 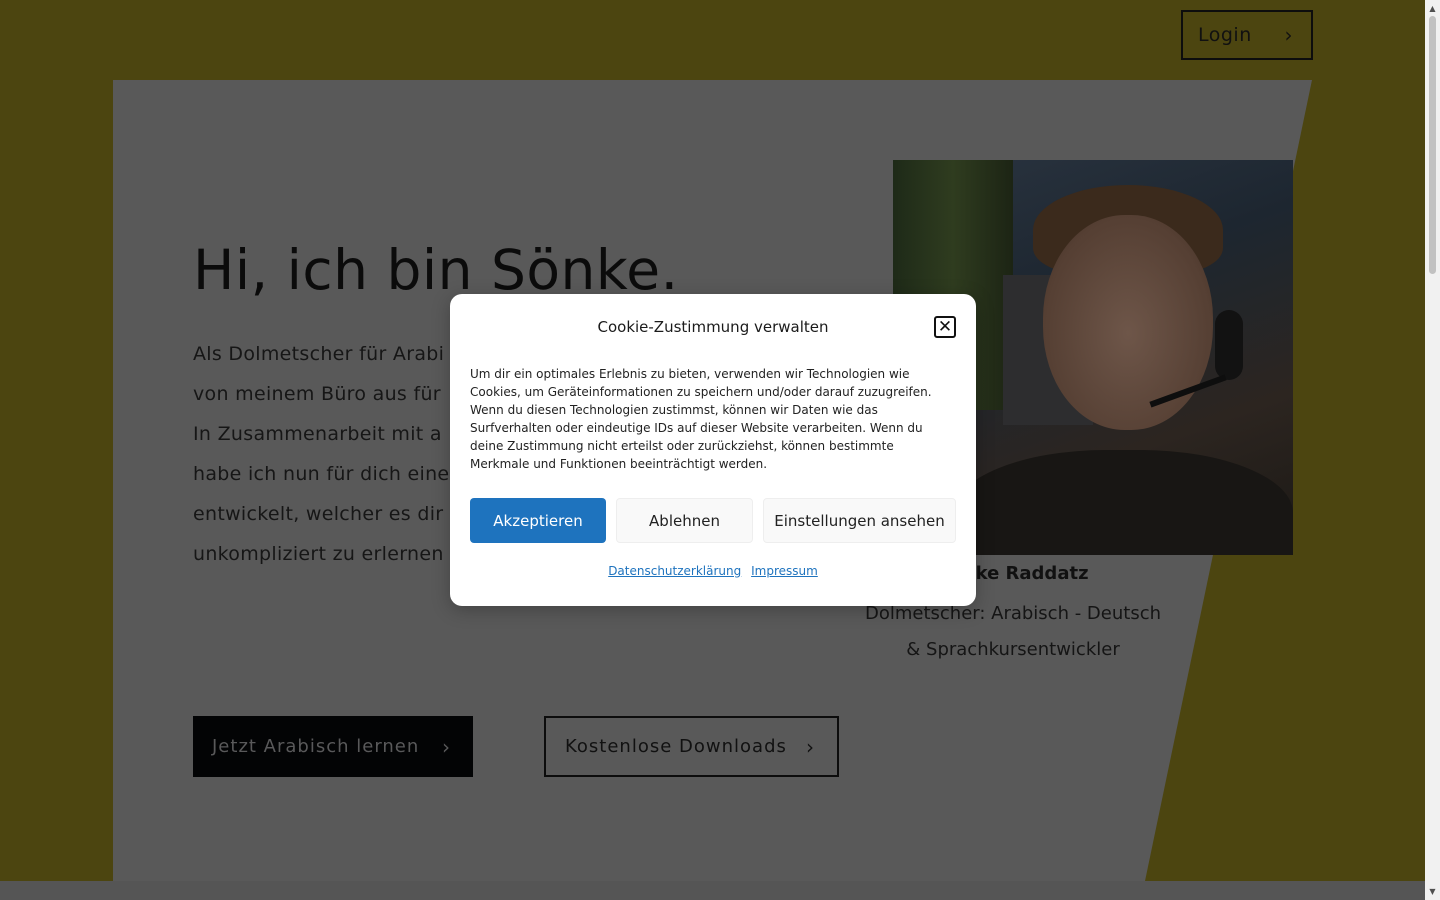 What do you see at coordinates (1432, 145) in the screenshot?
I see `scrollbar-thumb` at bounding box center [1432, 145].